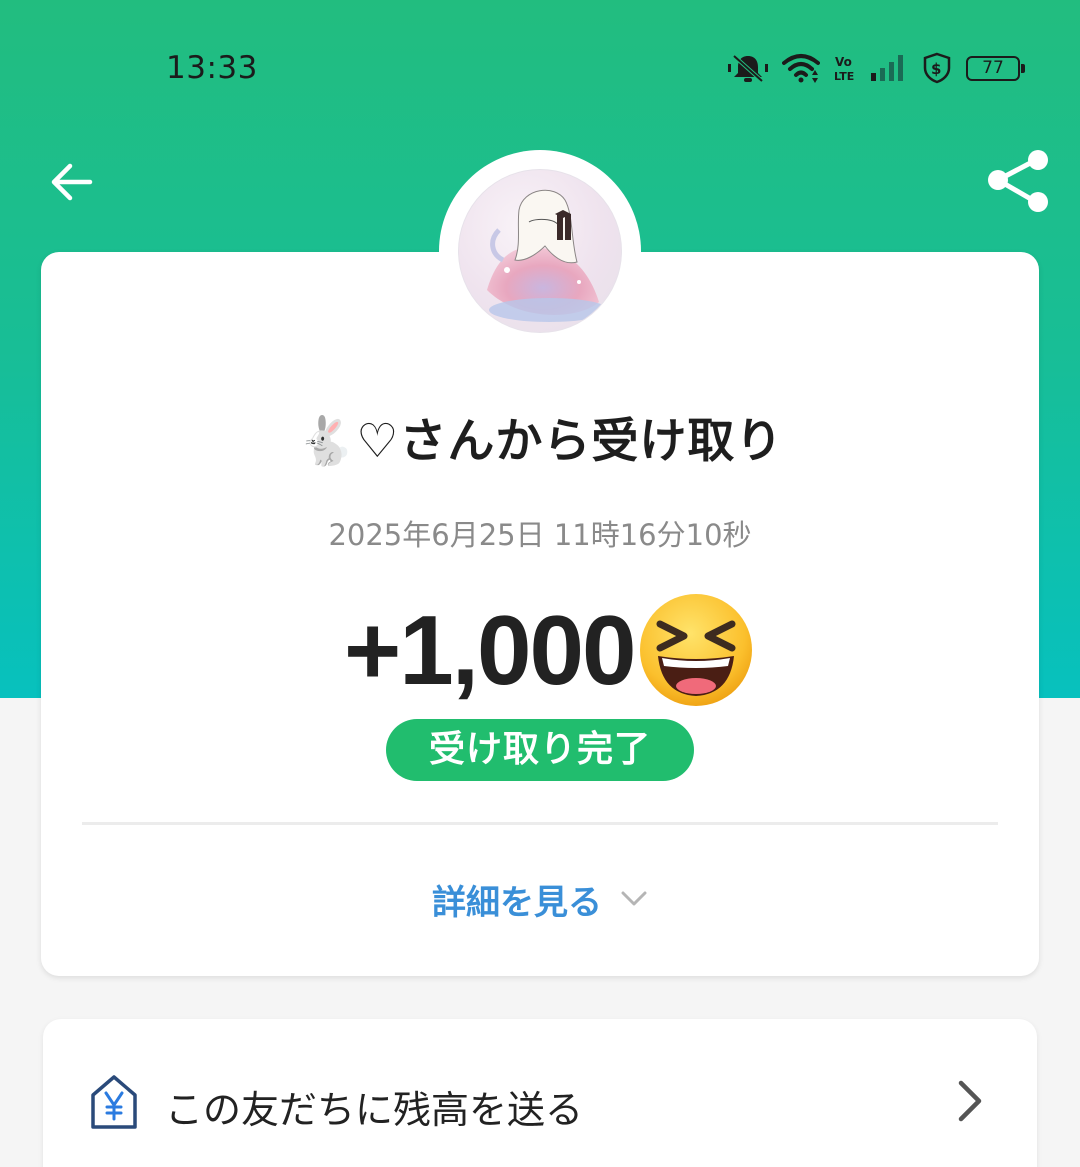 This screenshot has height=1167, width=1080. I want to click on sender-avatar, so click(540, 251).